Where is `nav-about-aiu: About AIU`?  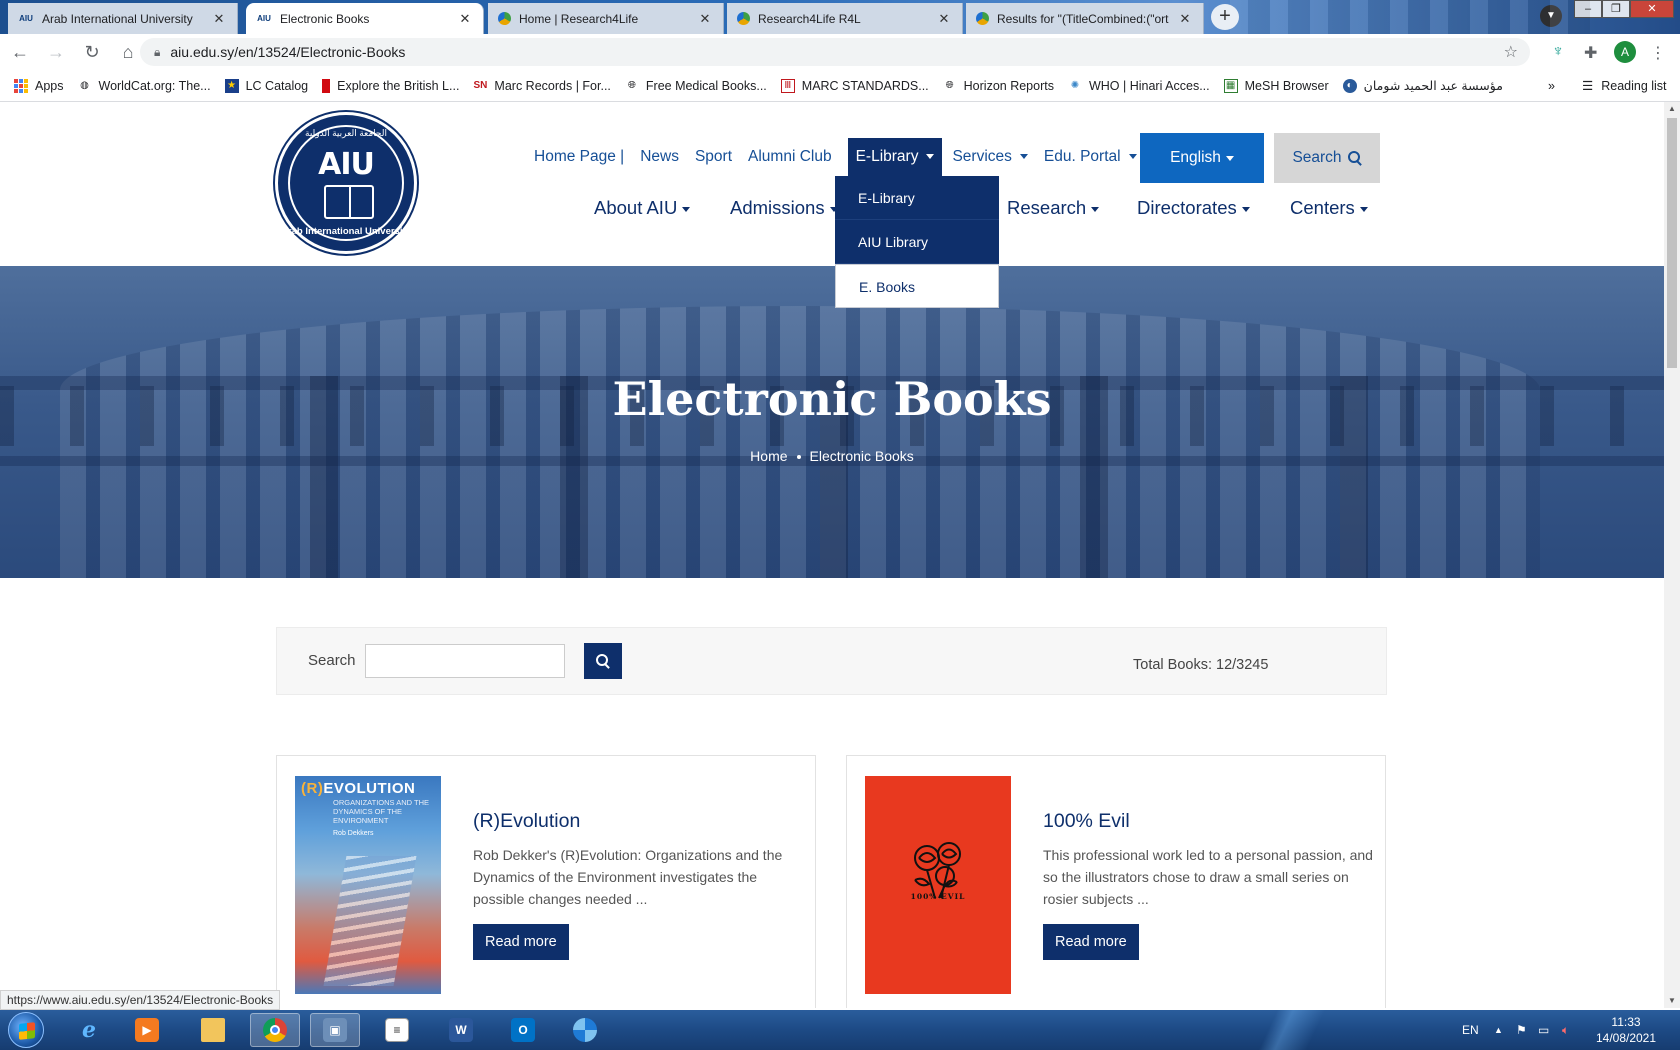
nav-about-aiu: About AIU is located at coordinates (642, 208).